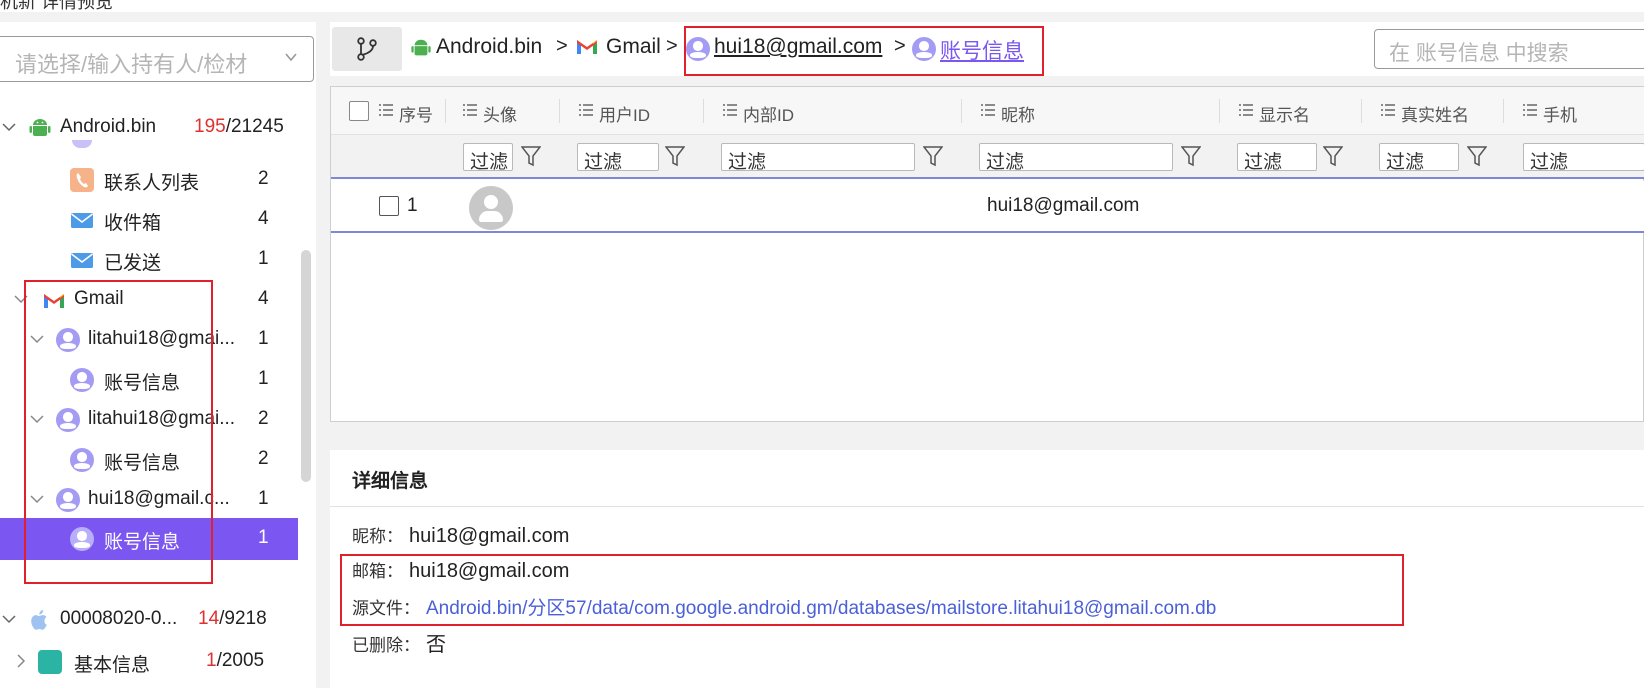  What do you see at coordinates (377, 571) in the screenshot?
I see `field-label: 邮箱：` at bounding box center [377, 571].